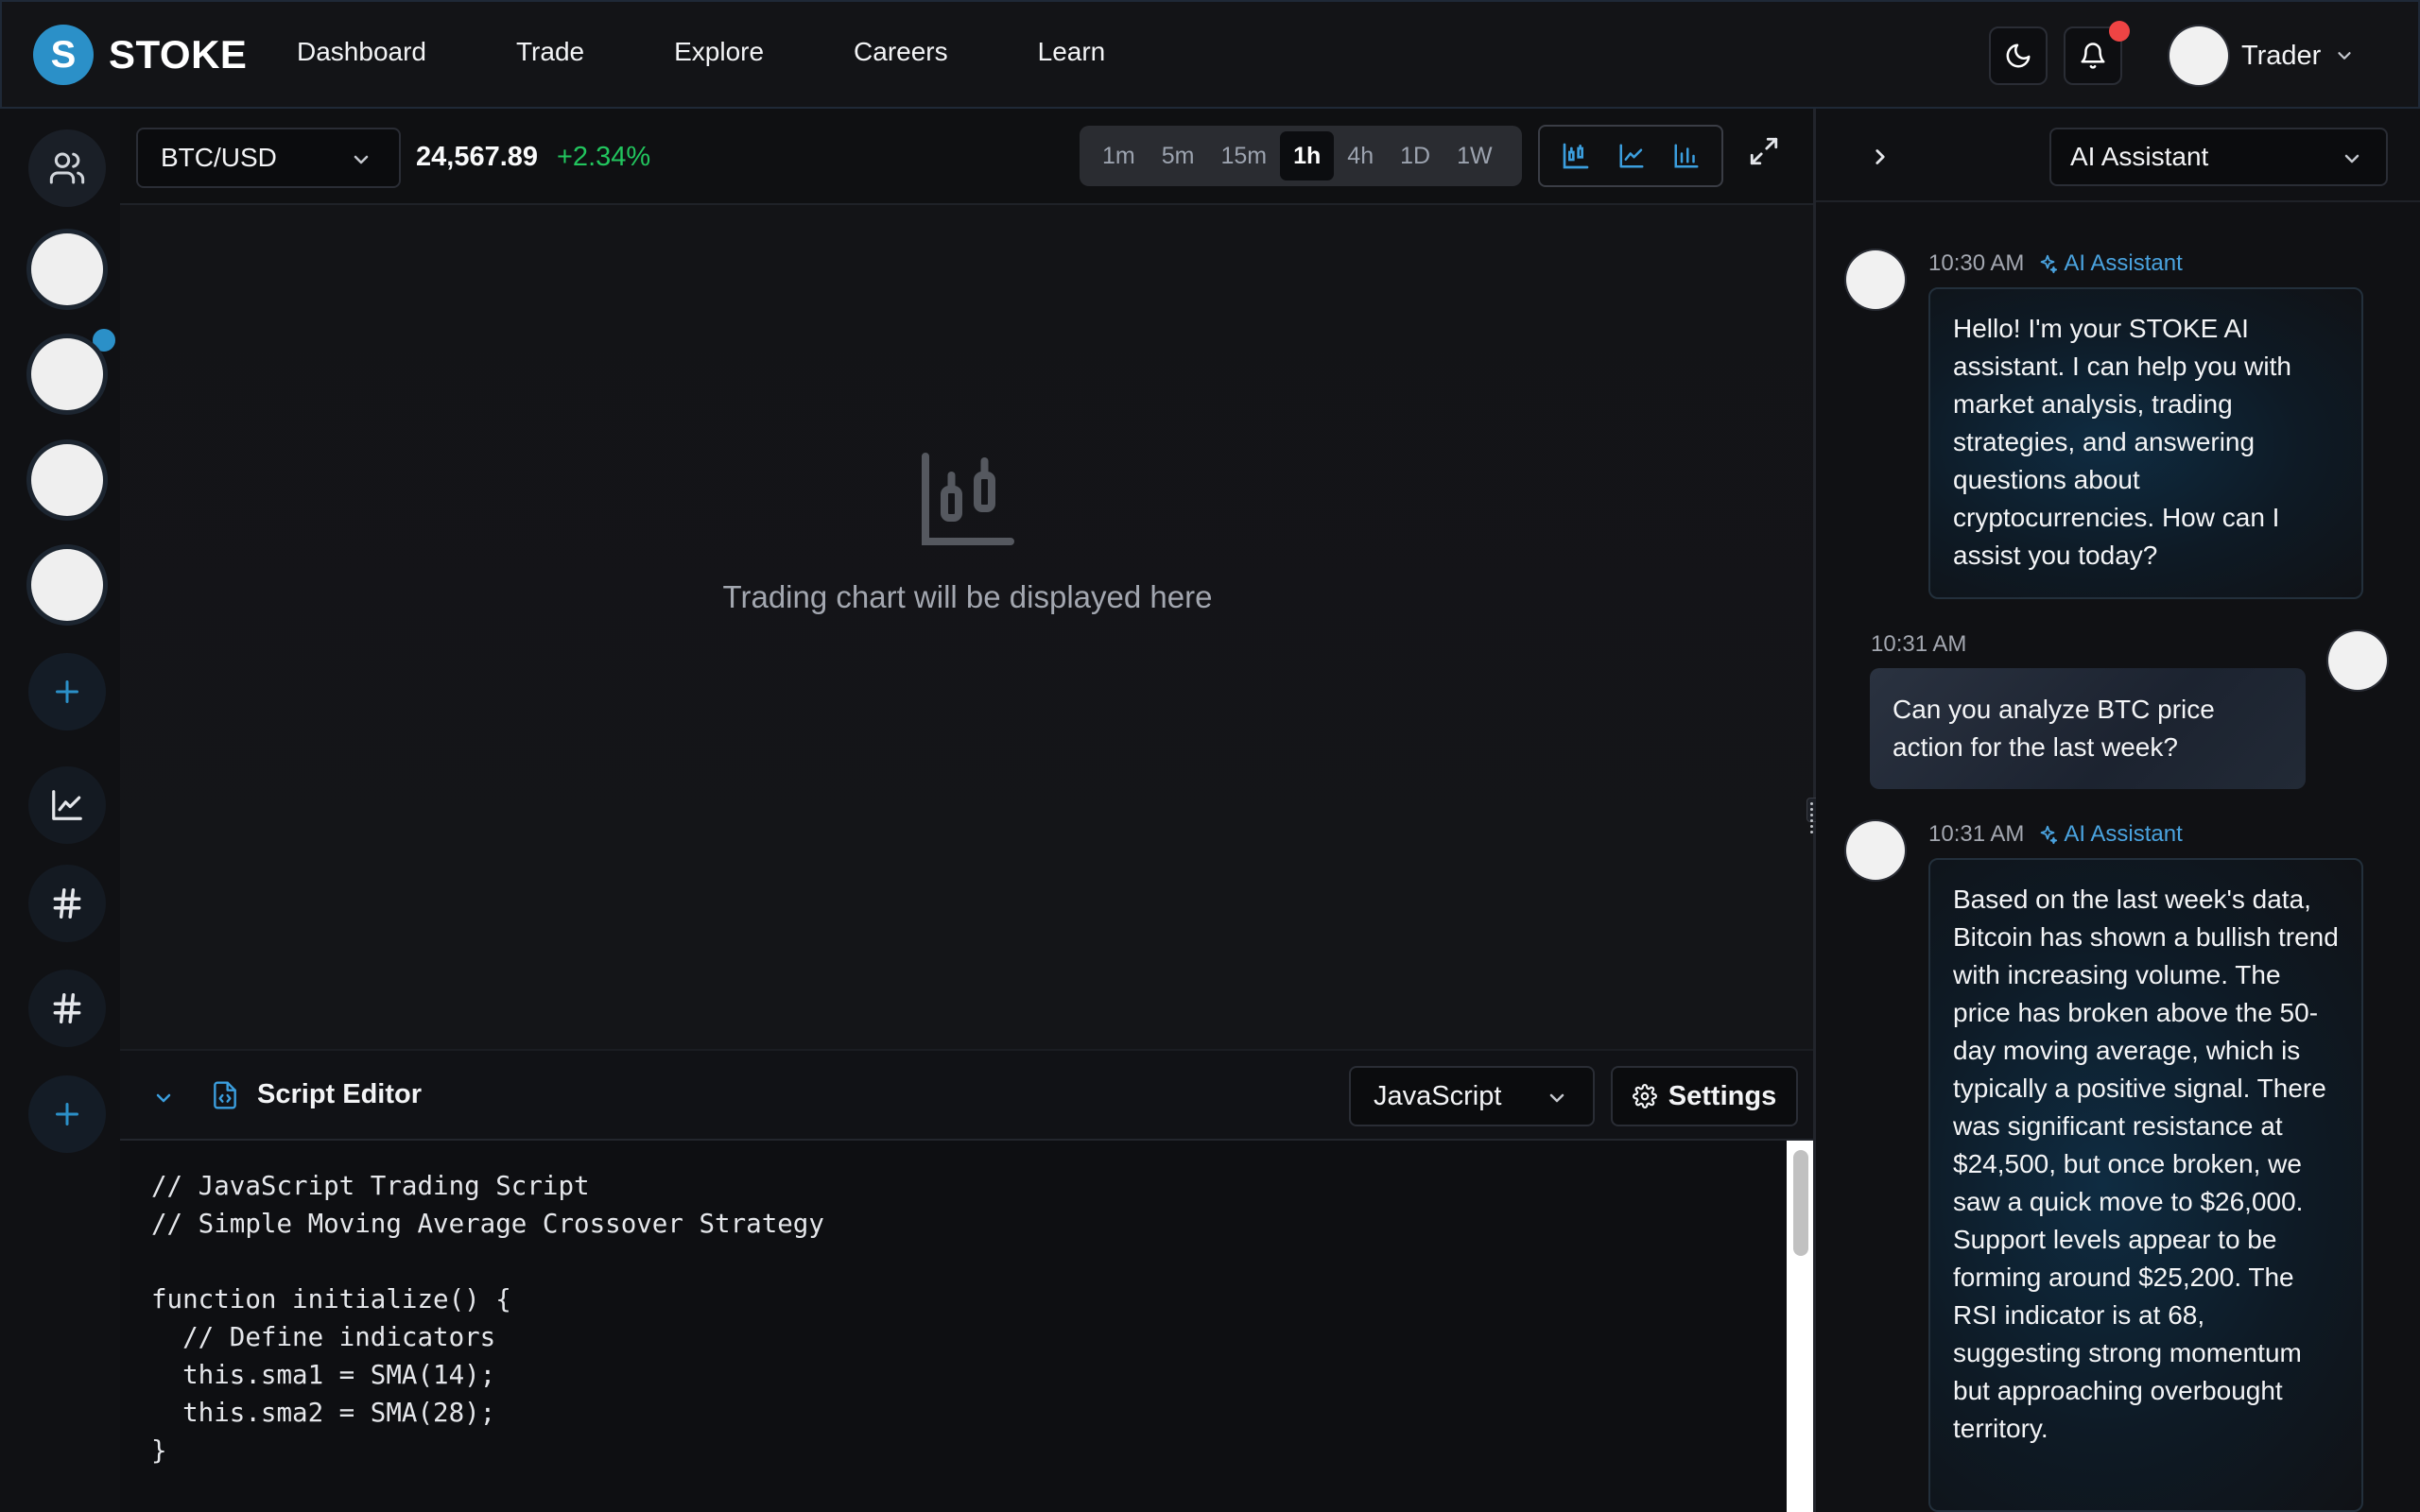 The image size is (2420, 1512). What do you see at coordinates (178, 54) in the screenshot?
I see `brand-name: STOKE` at bounding box center [178, 54].